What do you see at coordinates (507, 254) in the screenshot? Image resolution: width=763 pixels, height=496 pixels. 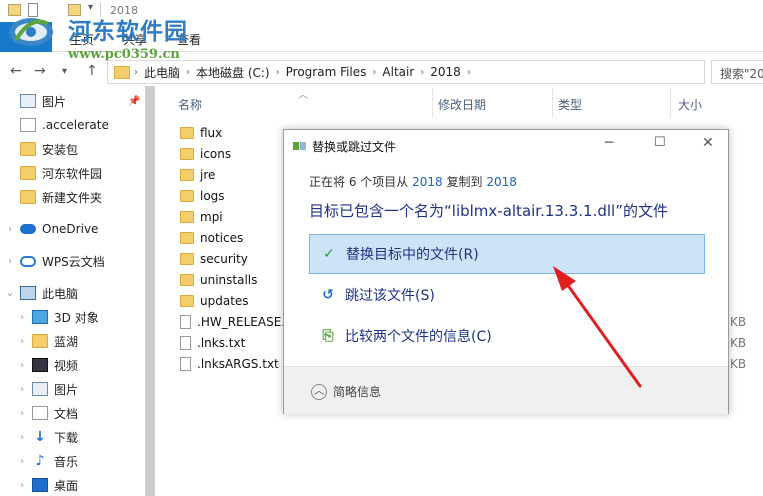 I see `replace-button: ✓ 替换目标中的文件(R)` at bounding box center [507, 254].